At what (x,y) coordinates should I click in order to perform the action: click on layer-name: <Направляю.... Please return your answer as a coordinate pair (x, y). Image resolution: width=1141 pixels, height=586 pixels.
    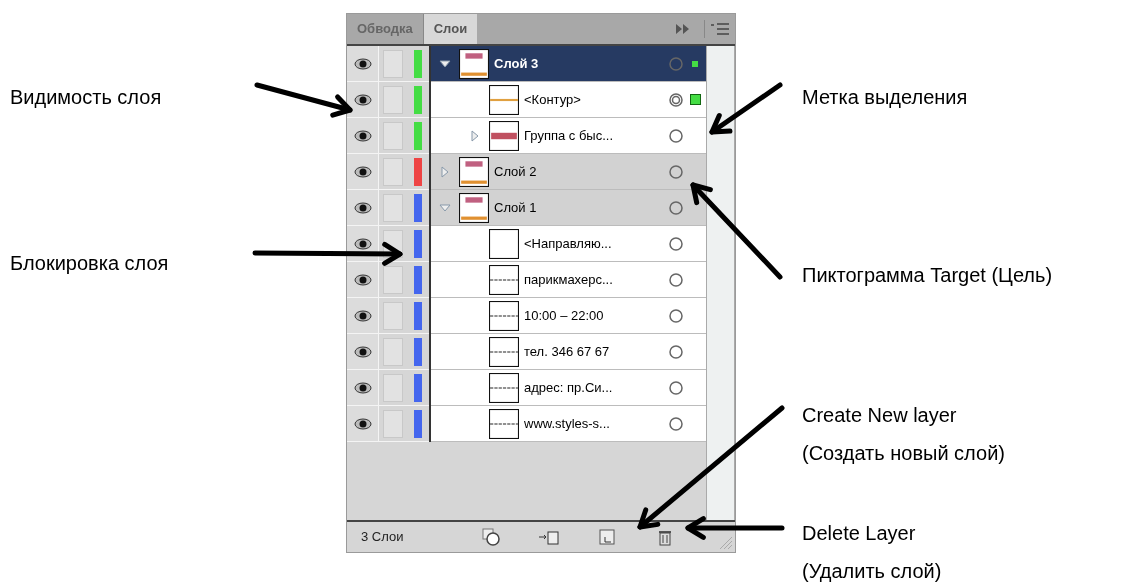
    Looking at the image, I should click on (568, 243).